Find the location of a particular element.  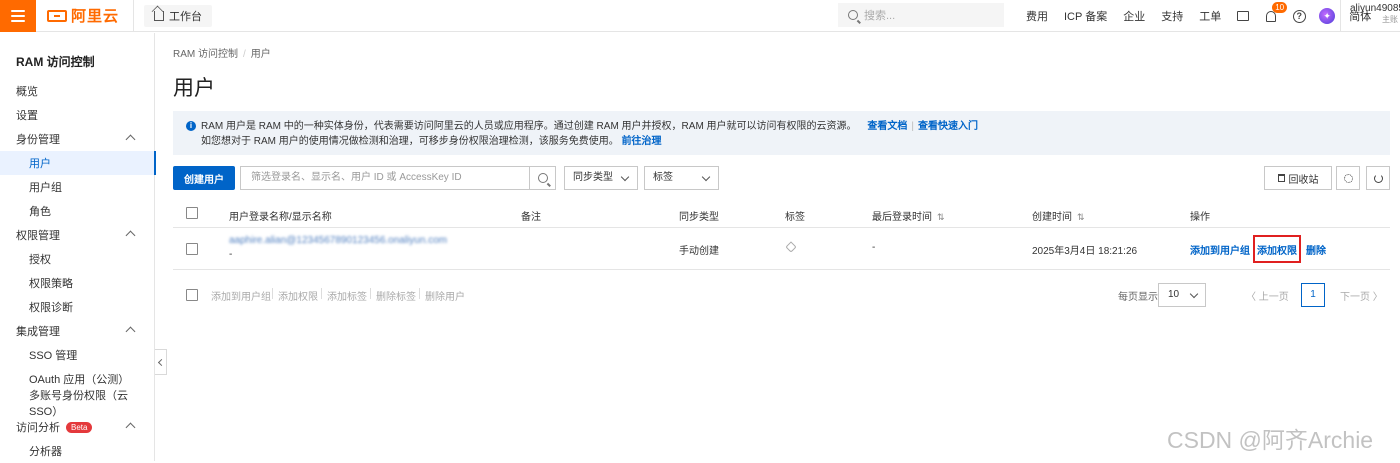

page-size-label: 每页显示 is located at coordinates (1138, 297).